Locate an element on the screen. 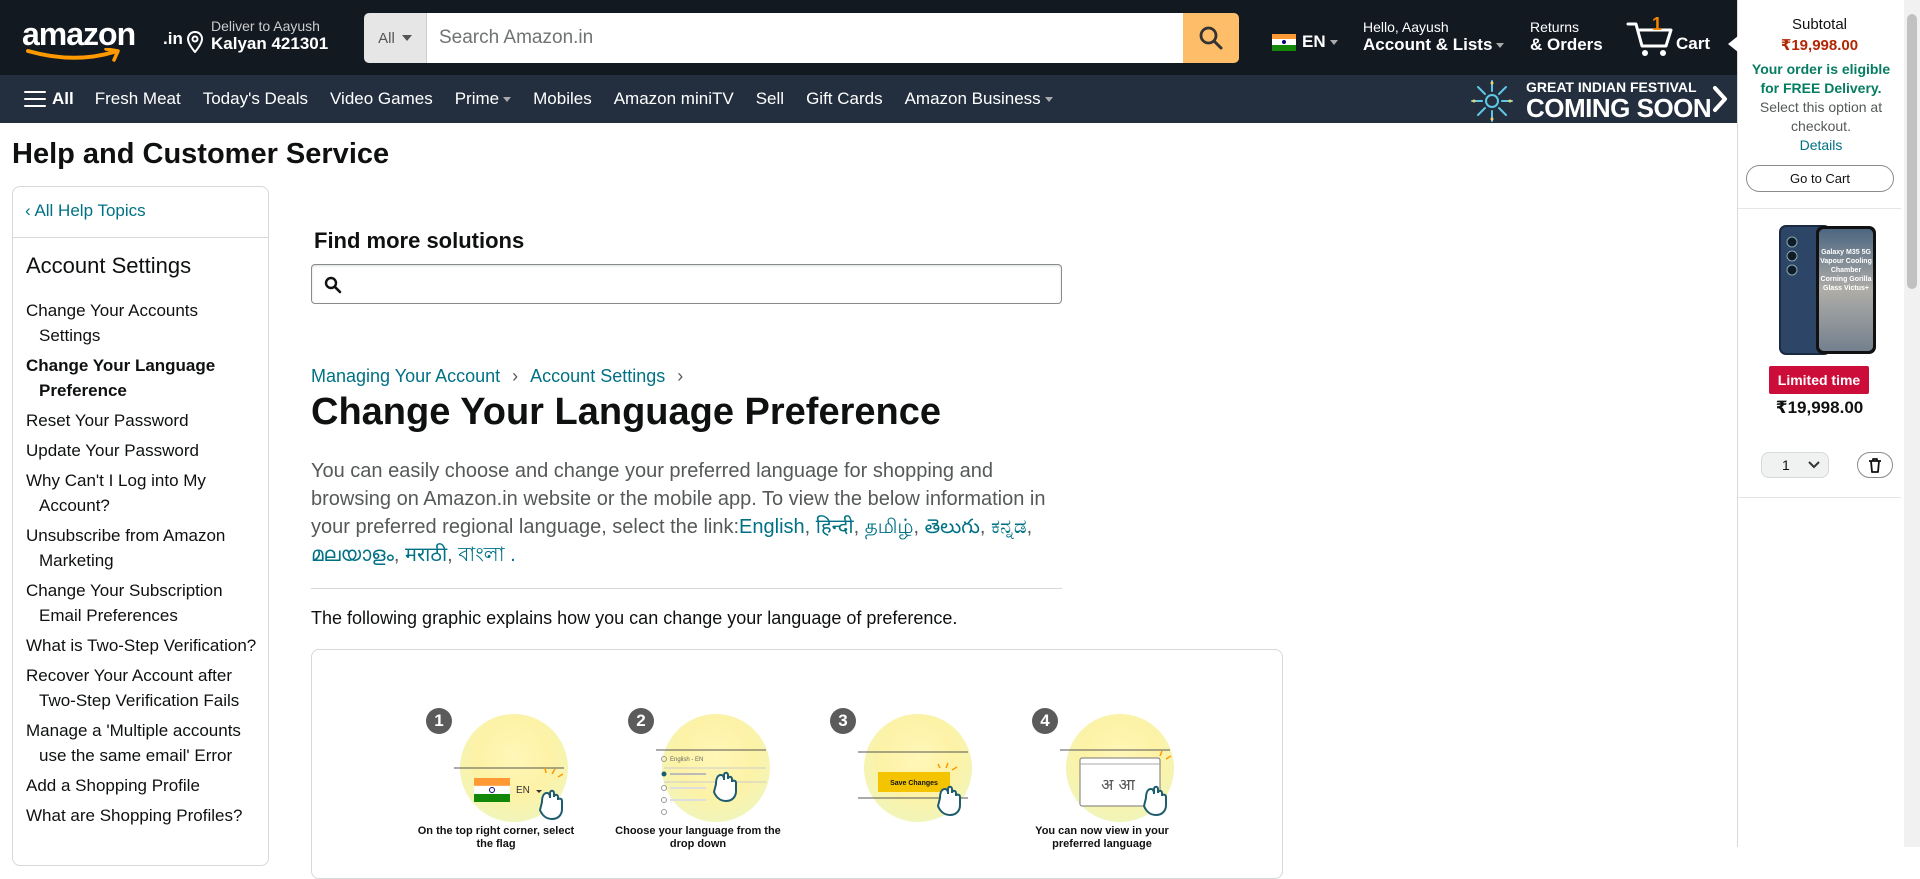 Image resolution: width=1920 pixels, height=879 pixels. amazon-logo: amazon .in is located at coordinates (101, 37).